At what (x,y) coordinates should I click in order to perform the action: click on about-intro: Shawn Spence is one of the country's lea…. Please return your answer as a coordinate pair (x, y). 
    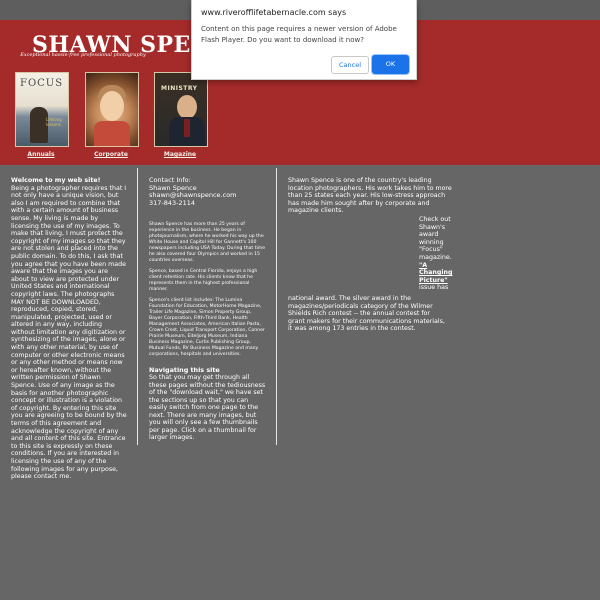
    Looking at the image, I should click on (370, 196).